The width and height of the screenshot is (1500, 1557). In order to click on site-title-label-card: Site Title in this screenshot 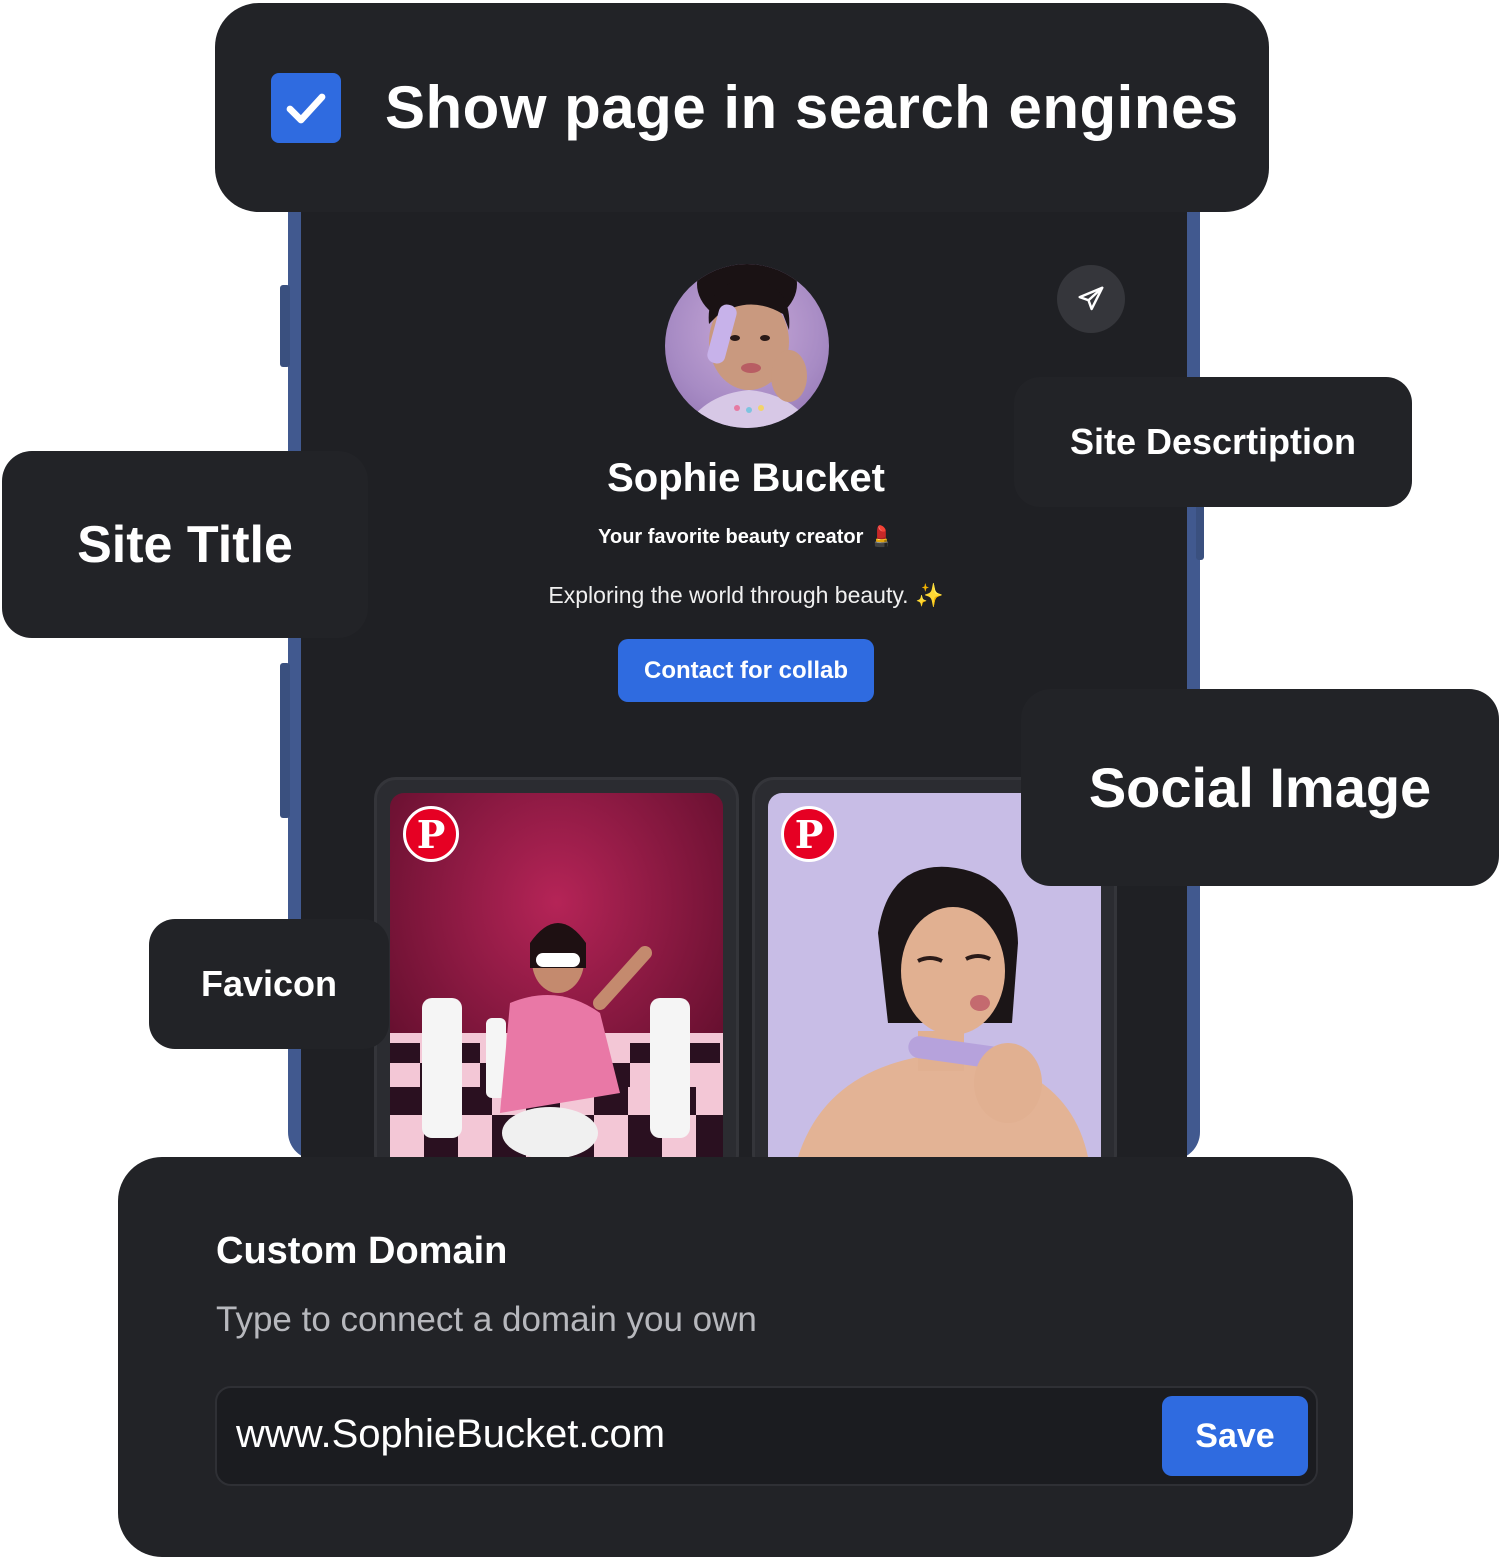, I will do `click(185, 544)`.